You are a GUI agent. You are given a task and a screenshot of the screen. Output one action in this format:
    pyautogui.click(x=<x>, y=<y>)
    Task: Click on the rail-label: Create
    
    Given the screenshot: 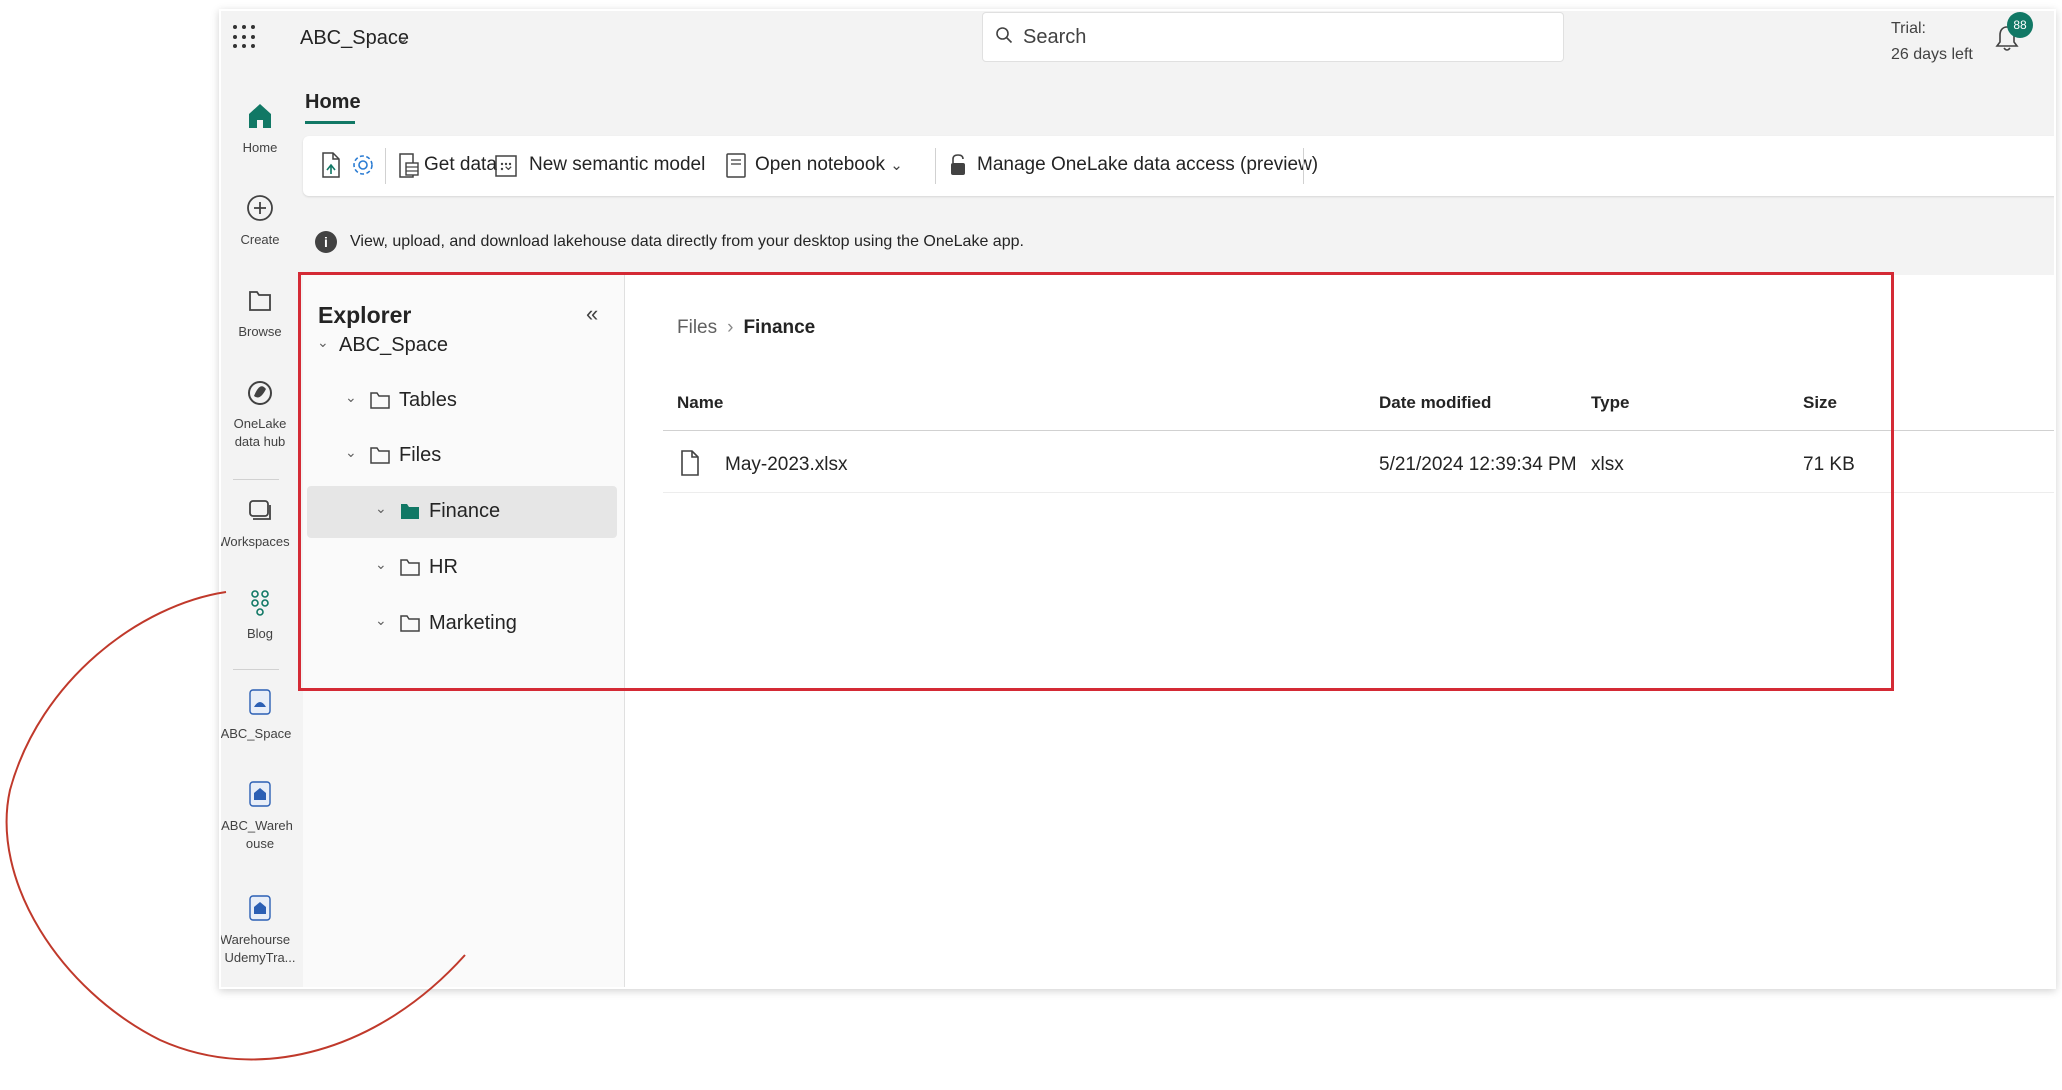 What is the action you would take?
    pyautogui.click(x=260, y=239)
    